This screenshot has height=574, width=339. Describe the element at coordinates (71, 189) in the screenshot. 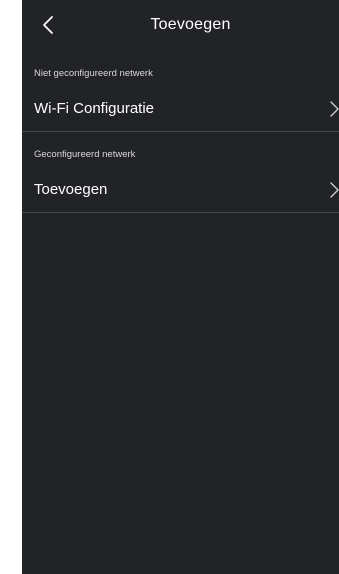

I see `list-item-label: Toevoegen` at that location.